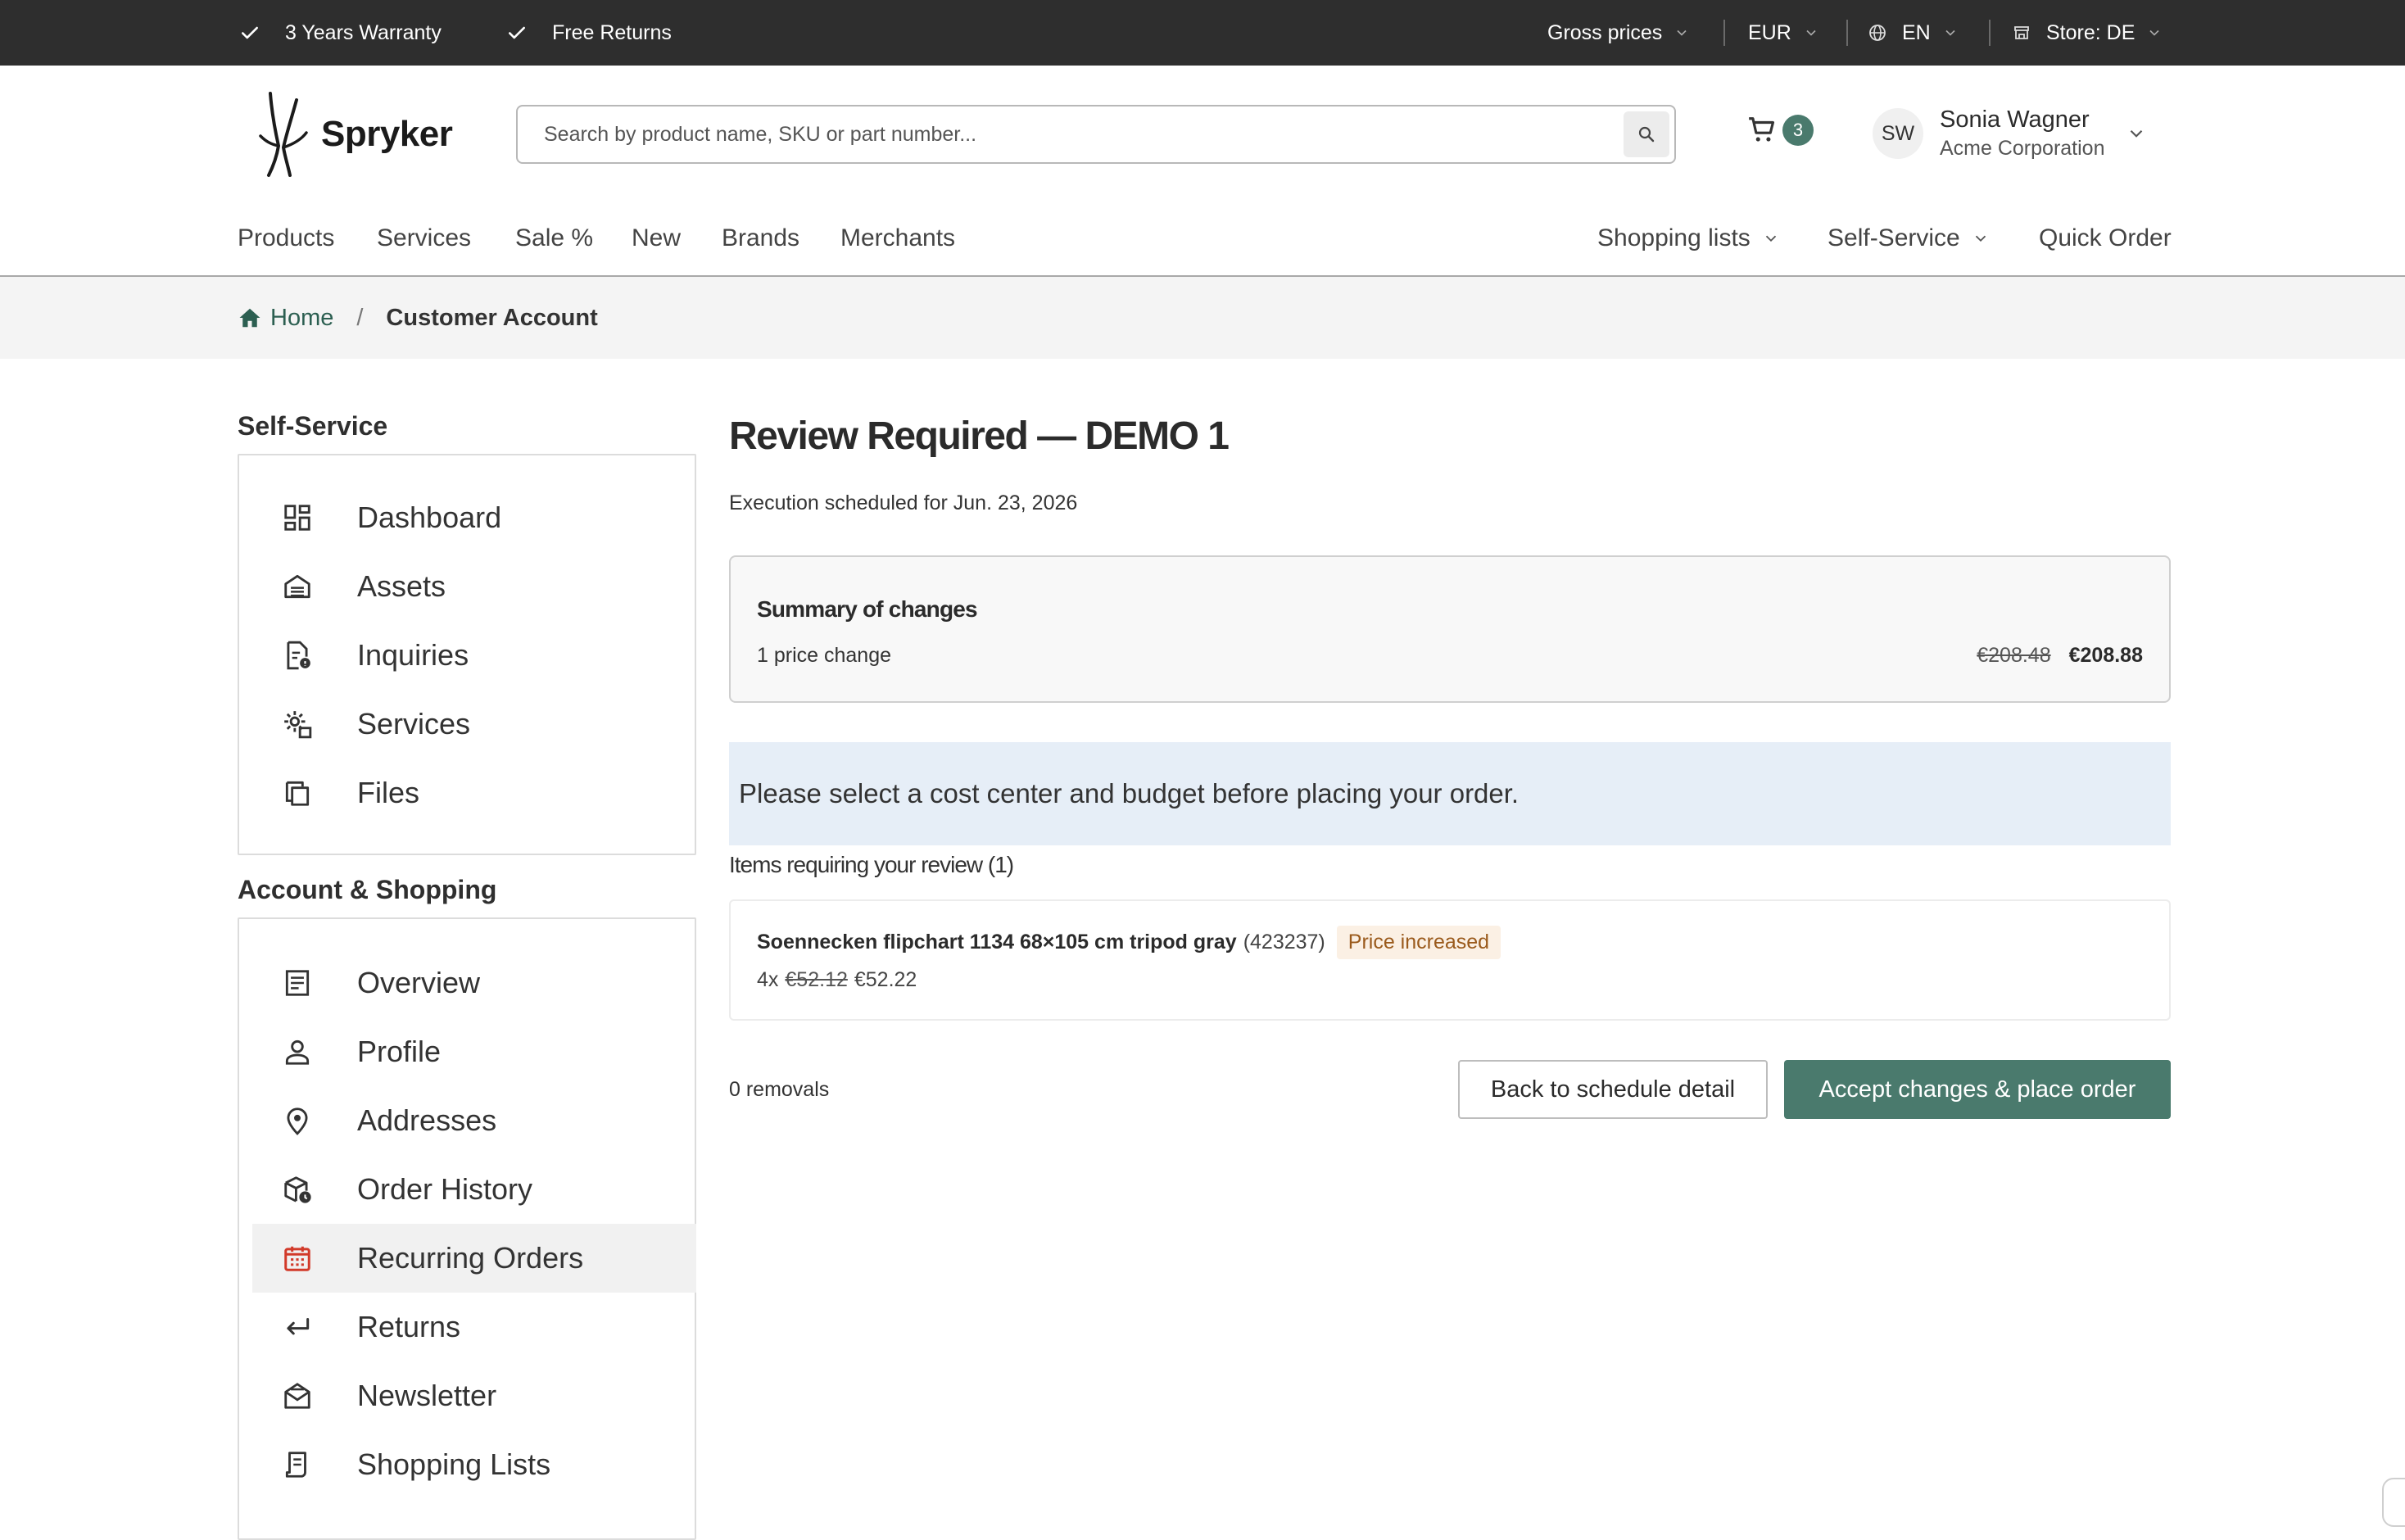  I want to click on sidebar-item-dashboard: Dashboard, so click(474, 517).